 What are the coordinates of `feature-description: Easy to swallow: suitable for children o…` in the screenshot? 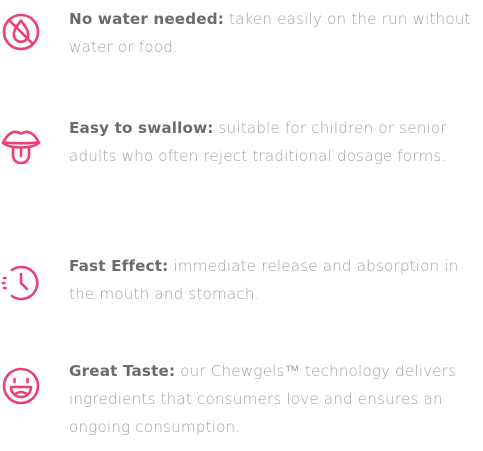 It's located at (276, 142).